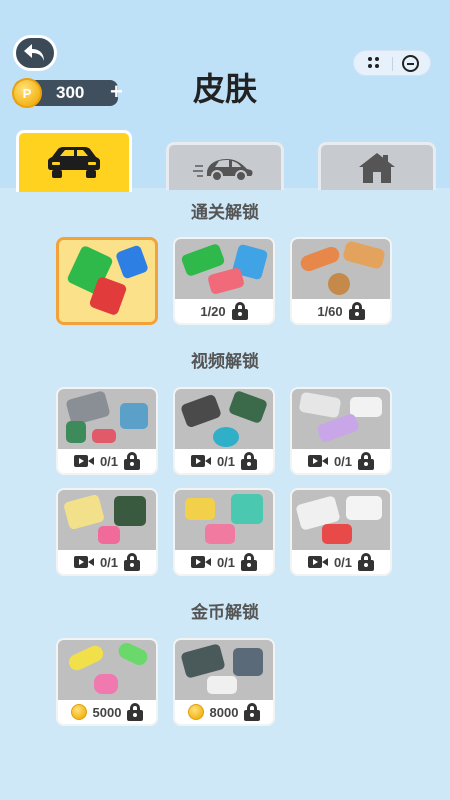  What do you see at coordinates (223, 170) in the screenshot?
I see `racecar-icon` at bounding box center [223, 170].